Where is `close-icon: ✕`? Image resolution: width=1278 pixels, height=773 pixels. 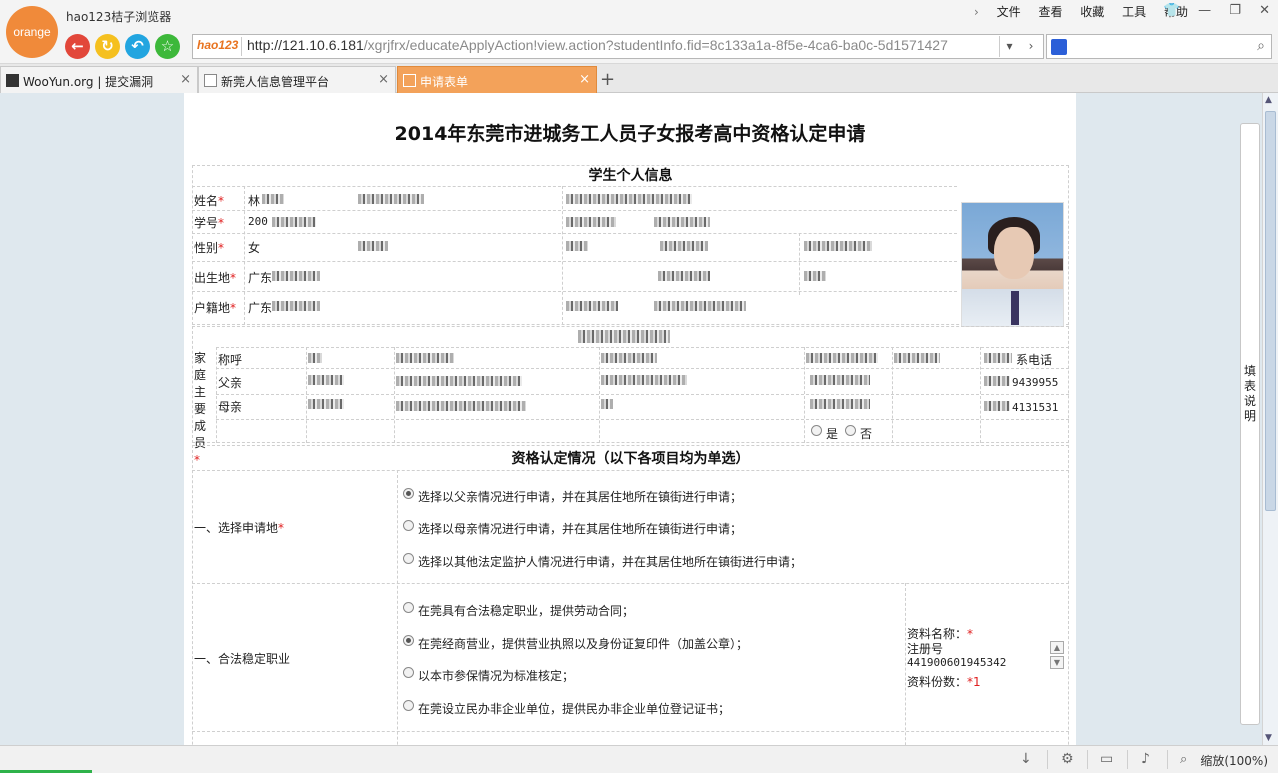 close-icon: ✕ is located at coordinates (1264, 10).